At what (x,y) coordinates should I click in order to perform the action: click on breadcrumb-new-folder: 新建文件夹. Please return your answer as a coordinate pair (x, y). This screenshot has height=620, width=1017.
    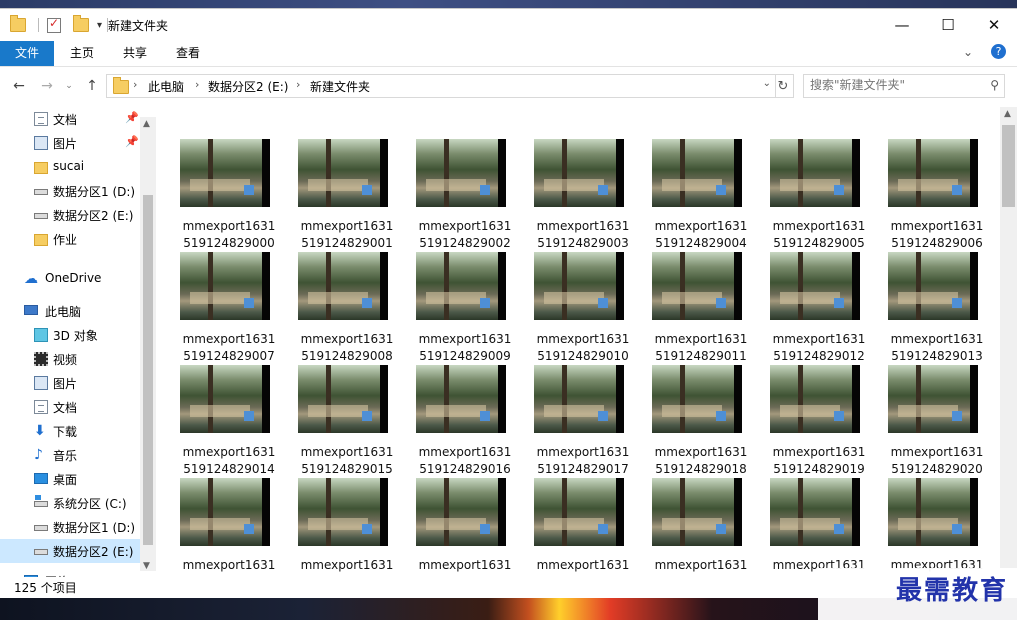
    Looking at the image, I should click on (340, 86).